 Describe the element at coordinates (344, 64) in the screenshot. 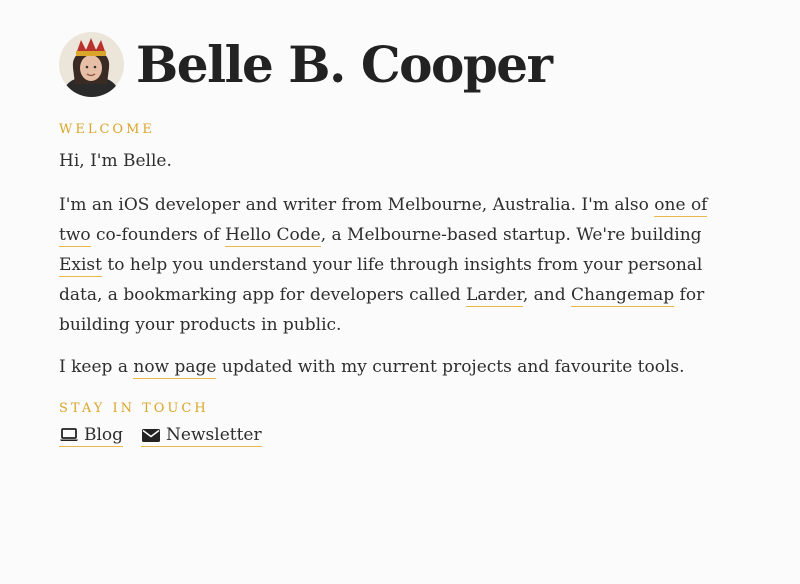

I see `page-title: Belle B. Cooper` at that location.